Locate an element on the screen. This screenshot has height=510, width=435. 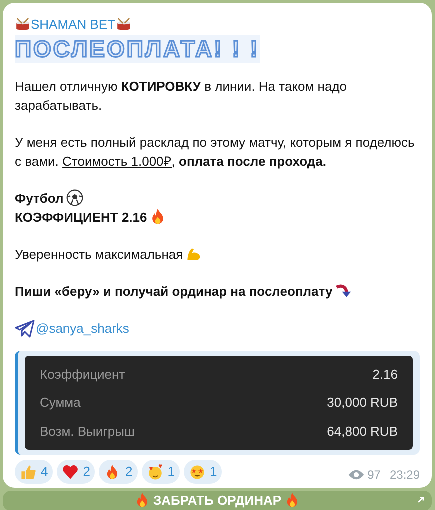
message-line: Пиши «беру» и получай ординар на послеоплату is located at coordinates (174, 291).